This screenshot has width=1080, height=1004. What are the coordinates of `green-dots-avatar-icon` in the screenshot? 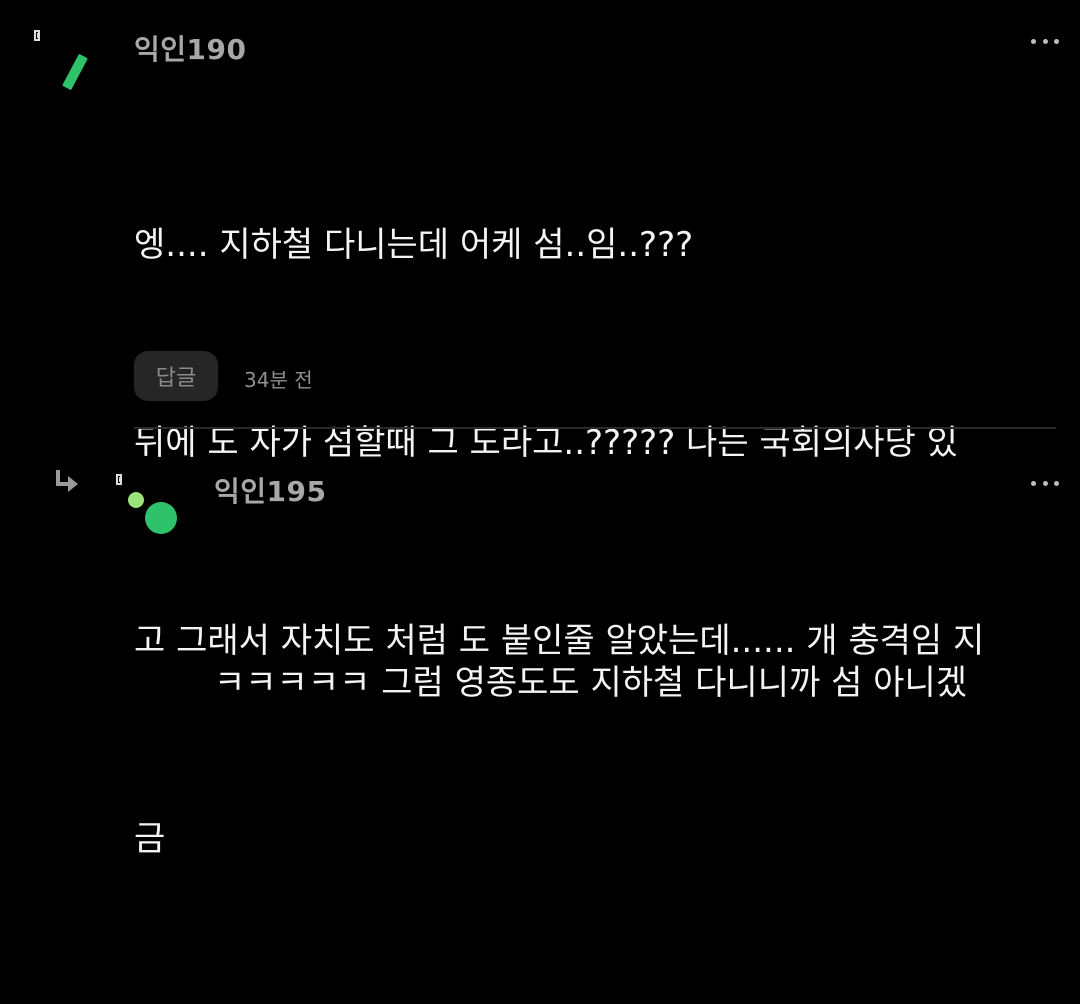 It's located at (152, 513).